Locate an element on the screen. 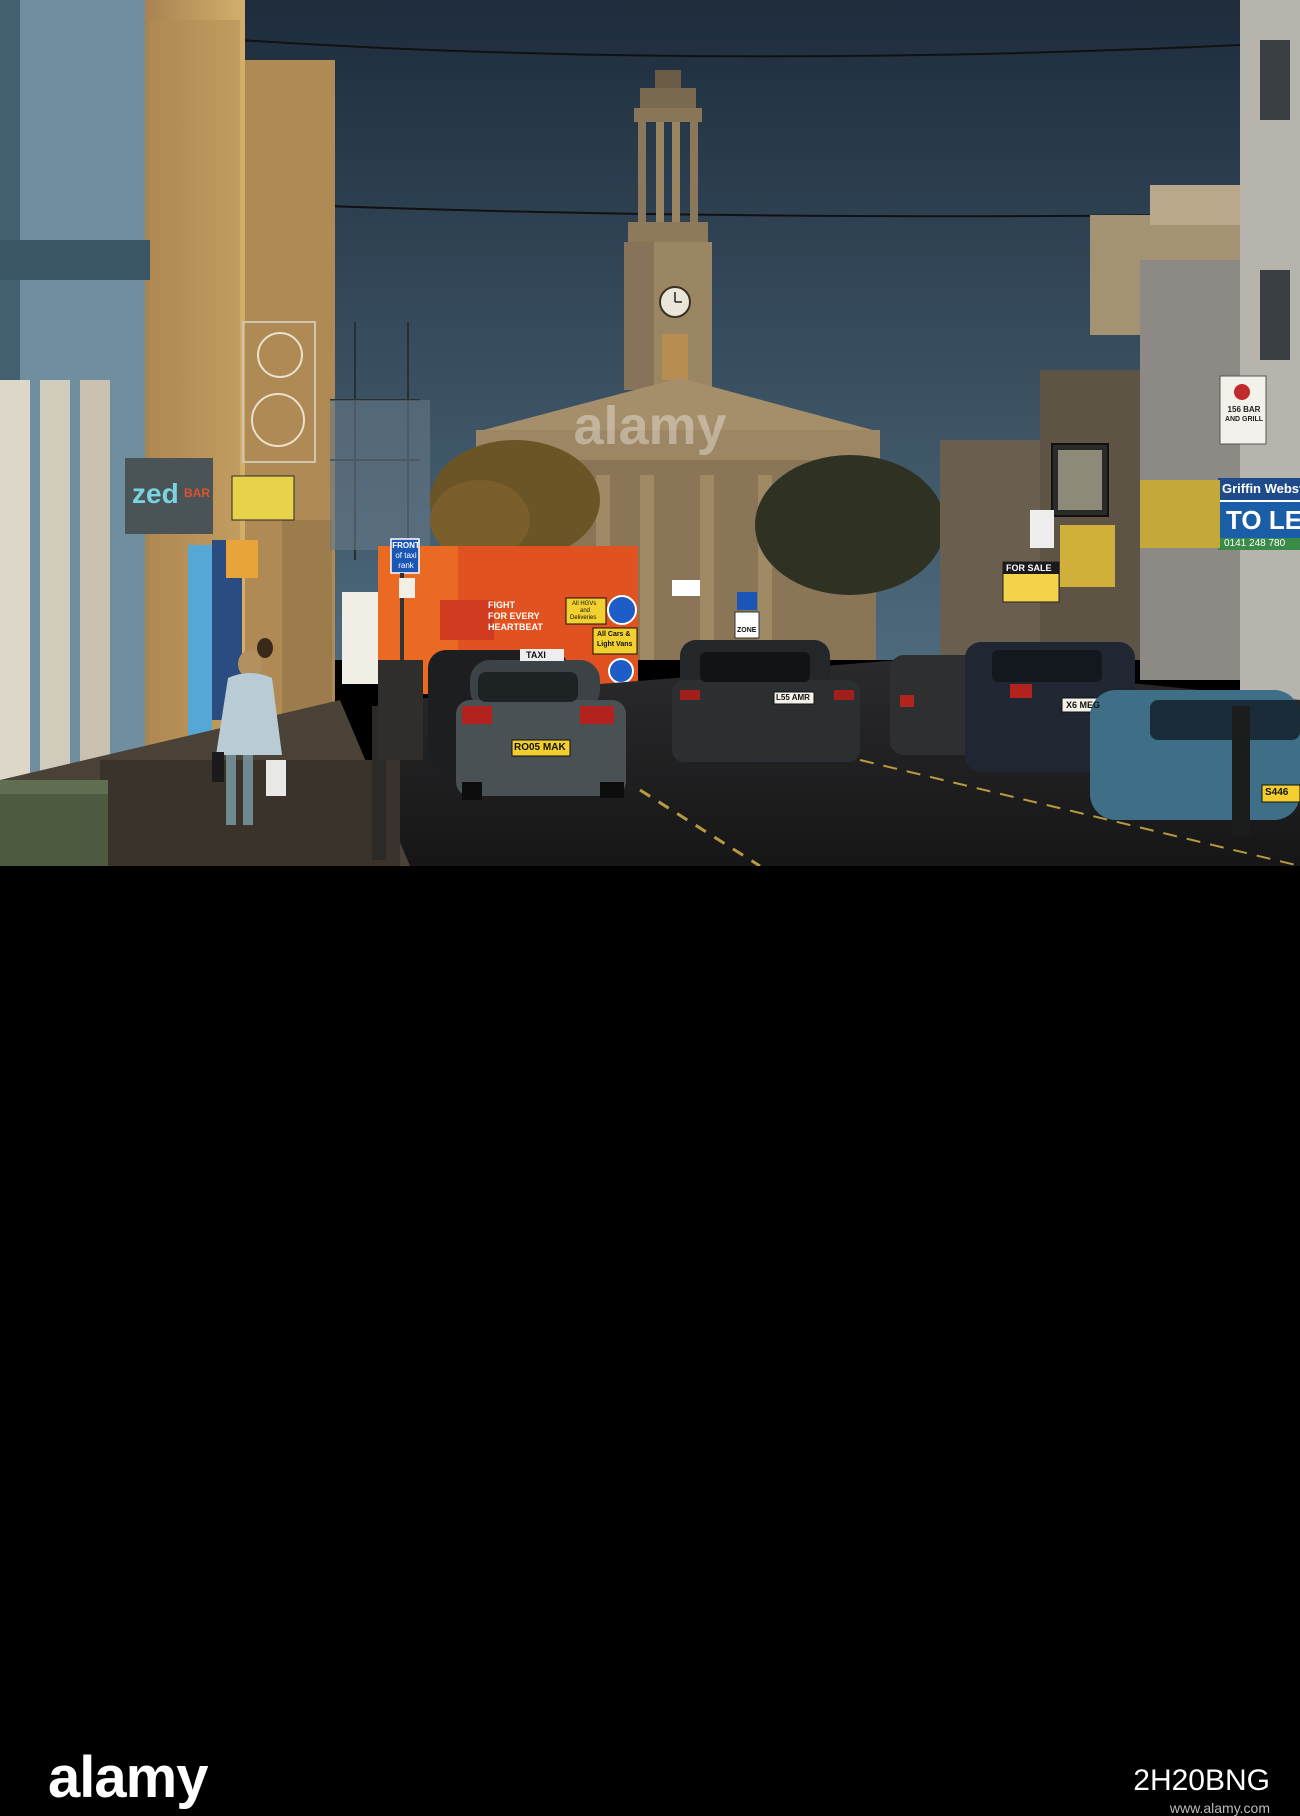 The width and height of the screenshot is (1300, 1816). cars-label-1: All Cars & is located at coordinates (614, 634).